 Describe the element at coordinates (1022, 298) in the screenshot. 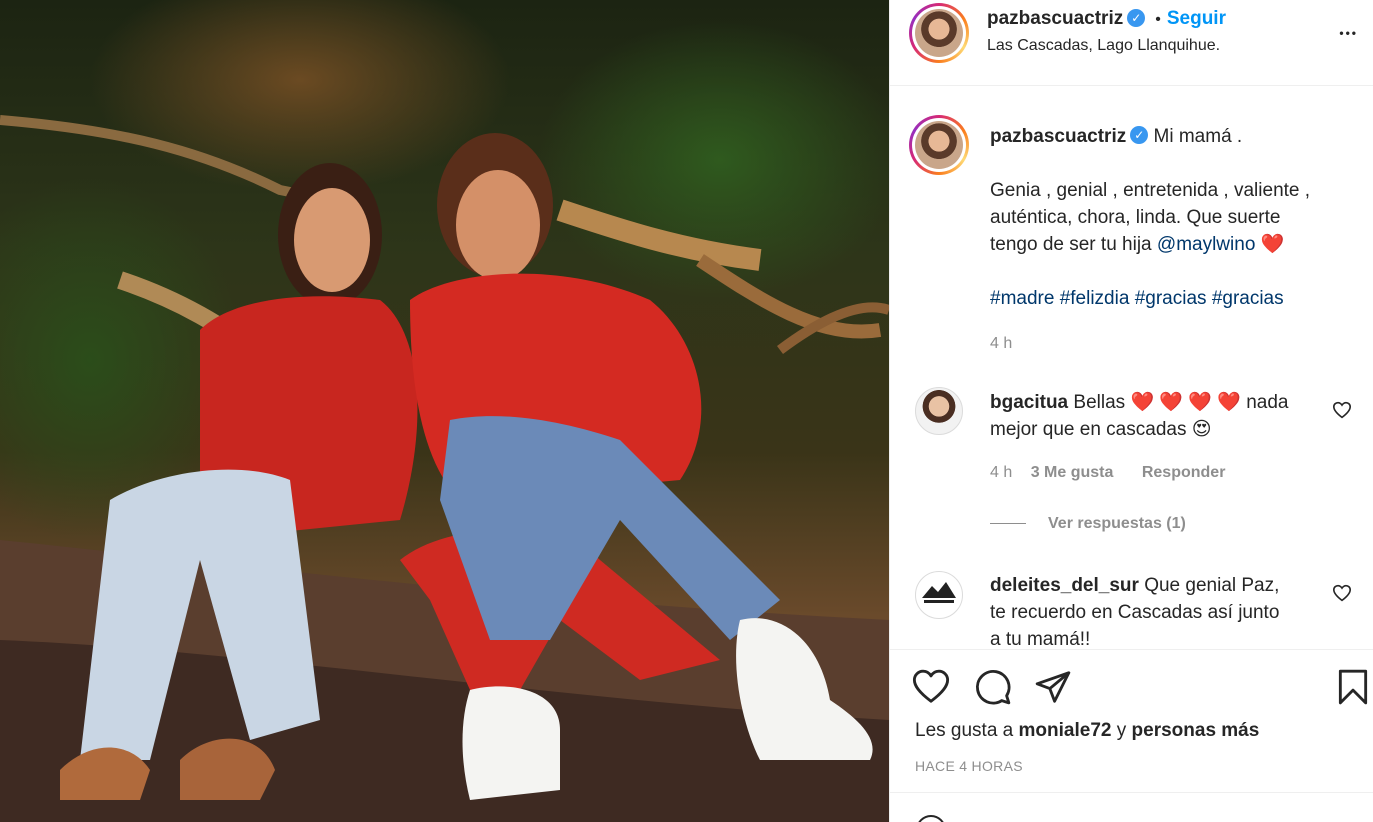

I see `hashtag-link: #madre` at that location.